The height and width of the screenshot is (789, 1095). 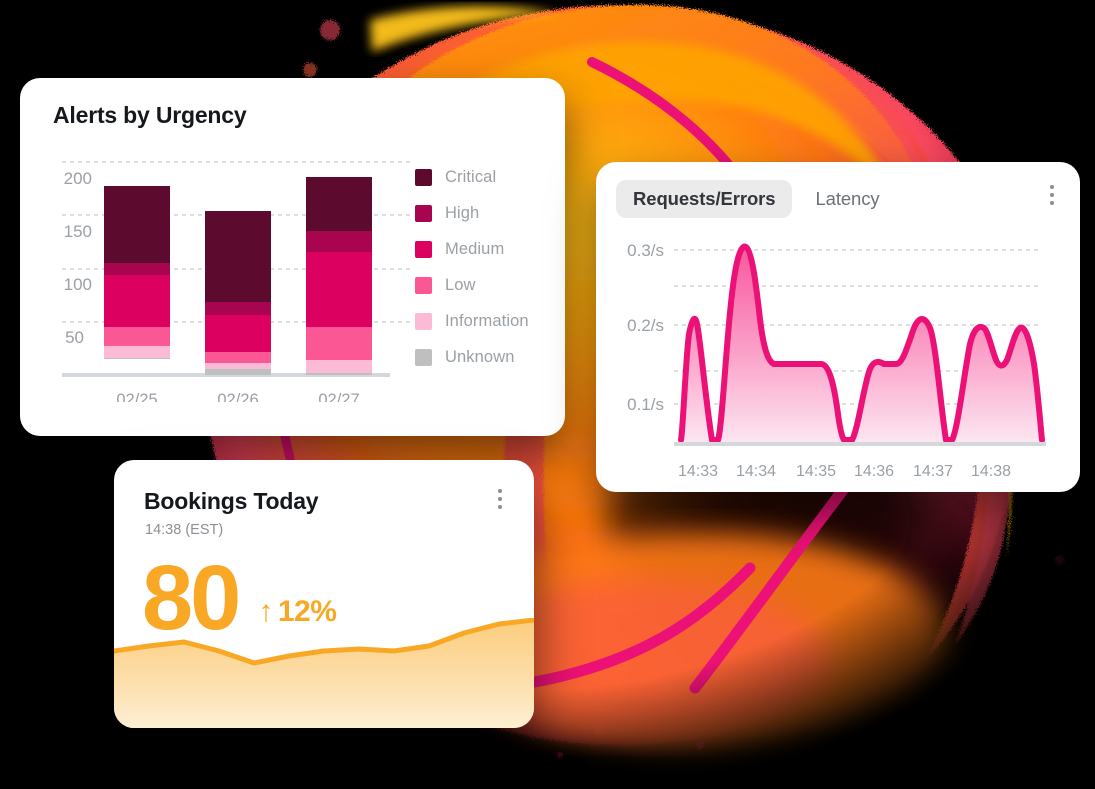 I want to click on bookings-sparkline, so click(x=324, y=673).